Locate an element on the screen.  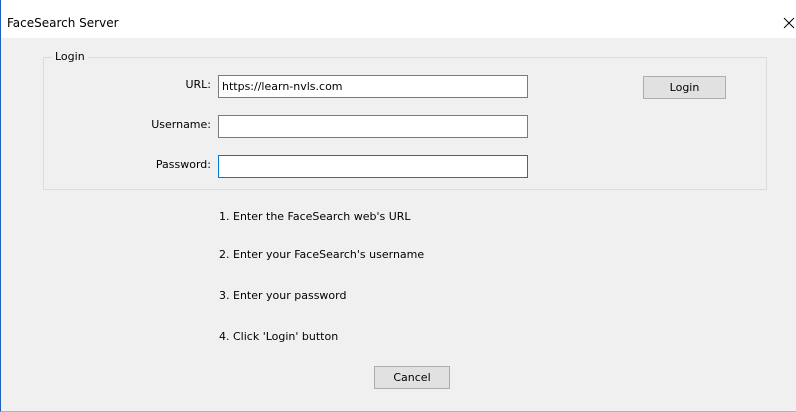
window-title: FaceSearch Server is located at coordinates (63, 23).